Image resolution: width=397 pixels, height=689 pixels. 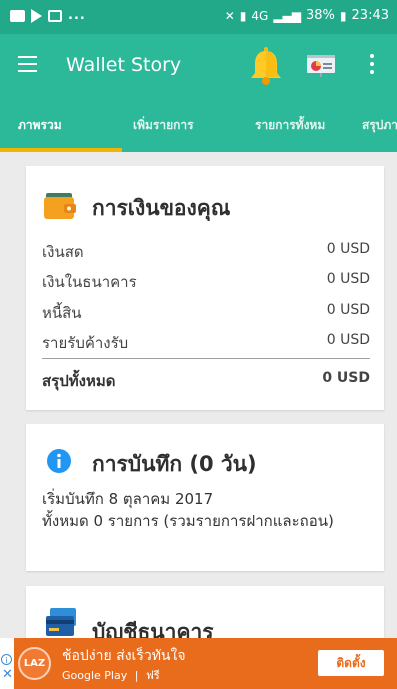 What do you see at coordinates (373, 65) in the screenshot?
I see `overflow-menu-icon` at bounding box center [373, 65].